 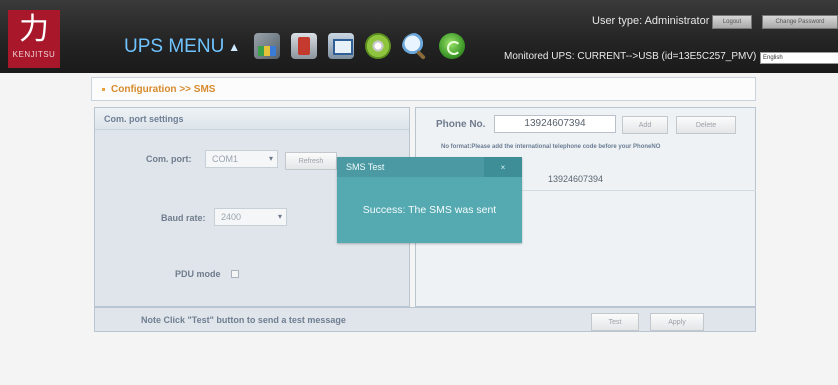 I want to click on breadcrumb-text: Configuration >> SMS, so click(x=163, y=89).